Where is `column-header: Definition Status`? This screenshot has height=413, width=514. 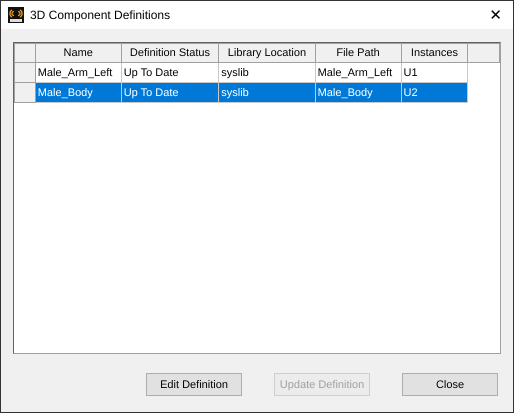
column-header: Definition Status is located at coordinates (170, 53).